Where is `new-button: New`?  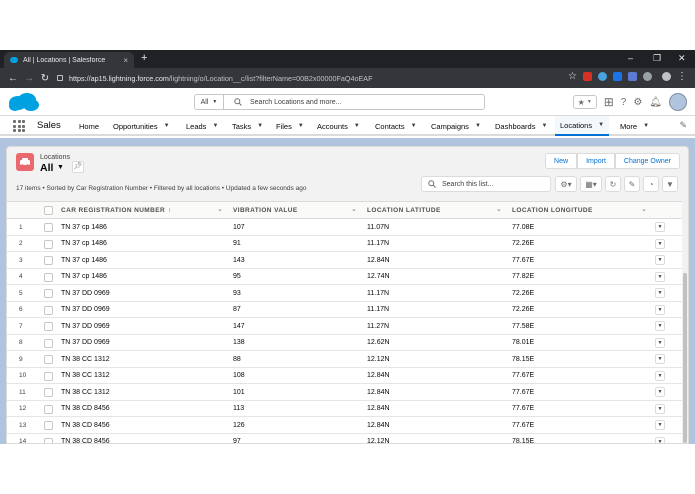 new-button: New is located at coordinates (561, 161).